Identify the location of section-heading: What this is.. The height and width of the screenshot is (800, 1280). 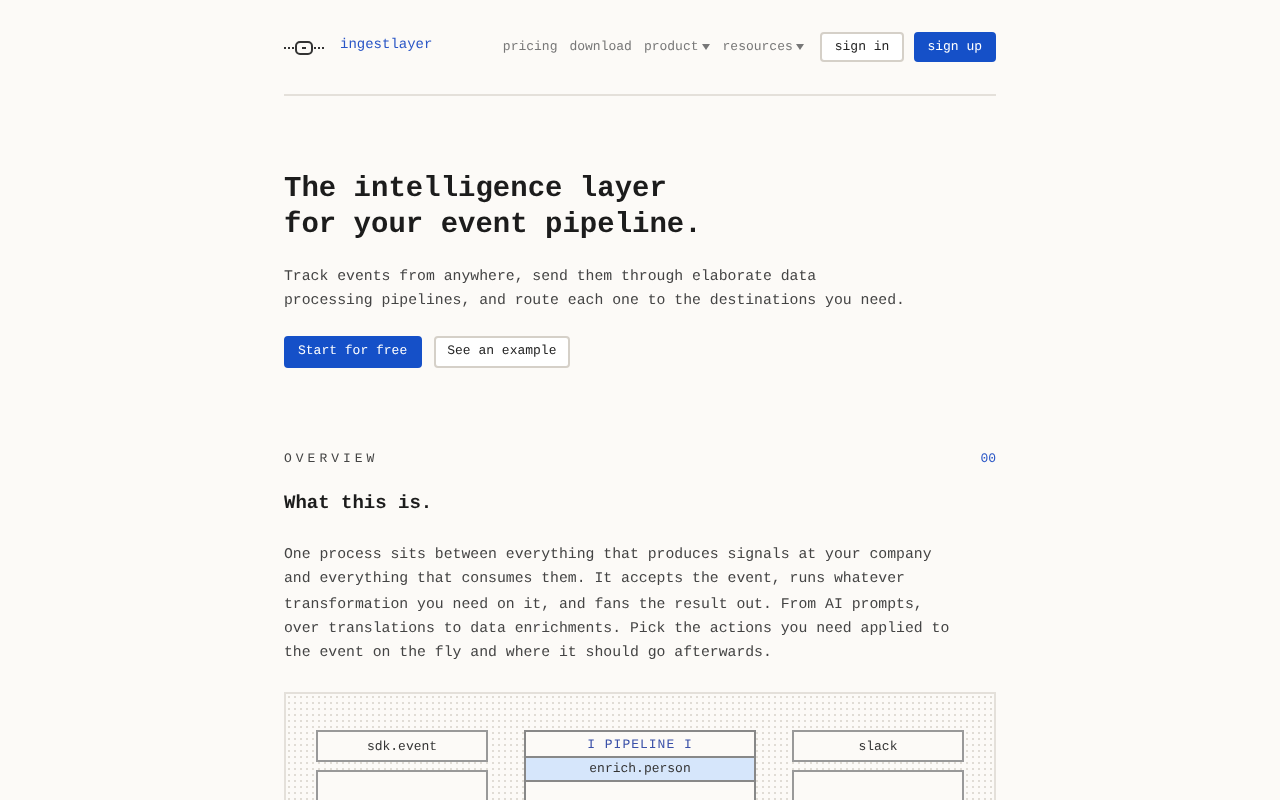
(359, 503).